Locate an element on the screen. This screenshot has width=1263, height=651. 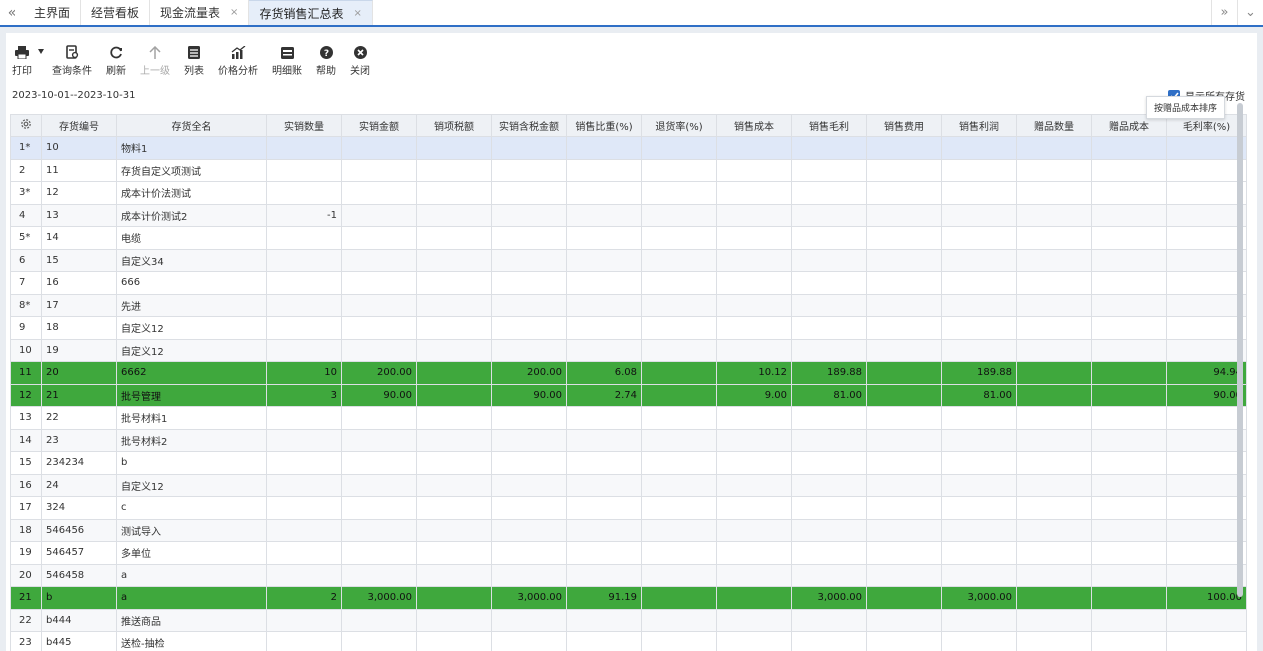
table-row: 14 23 批号材料2 is located at coordinates (628, 440).